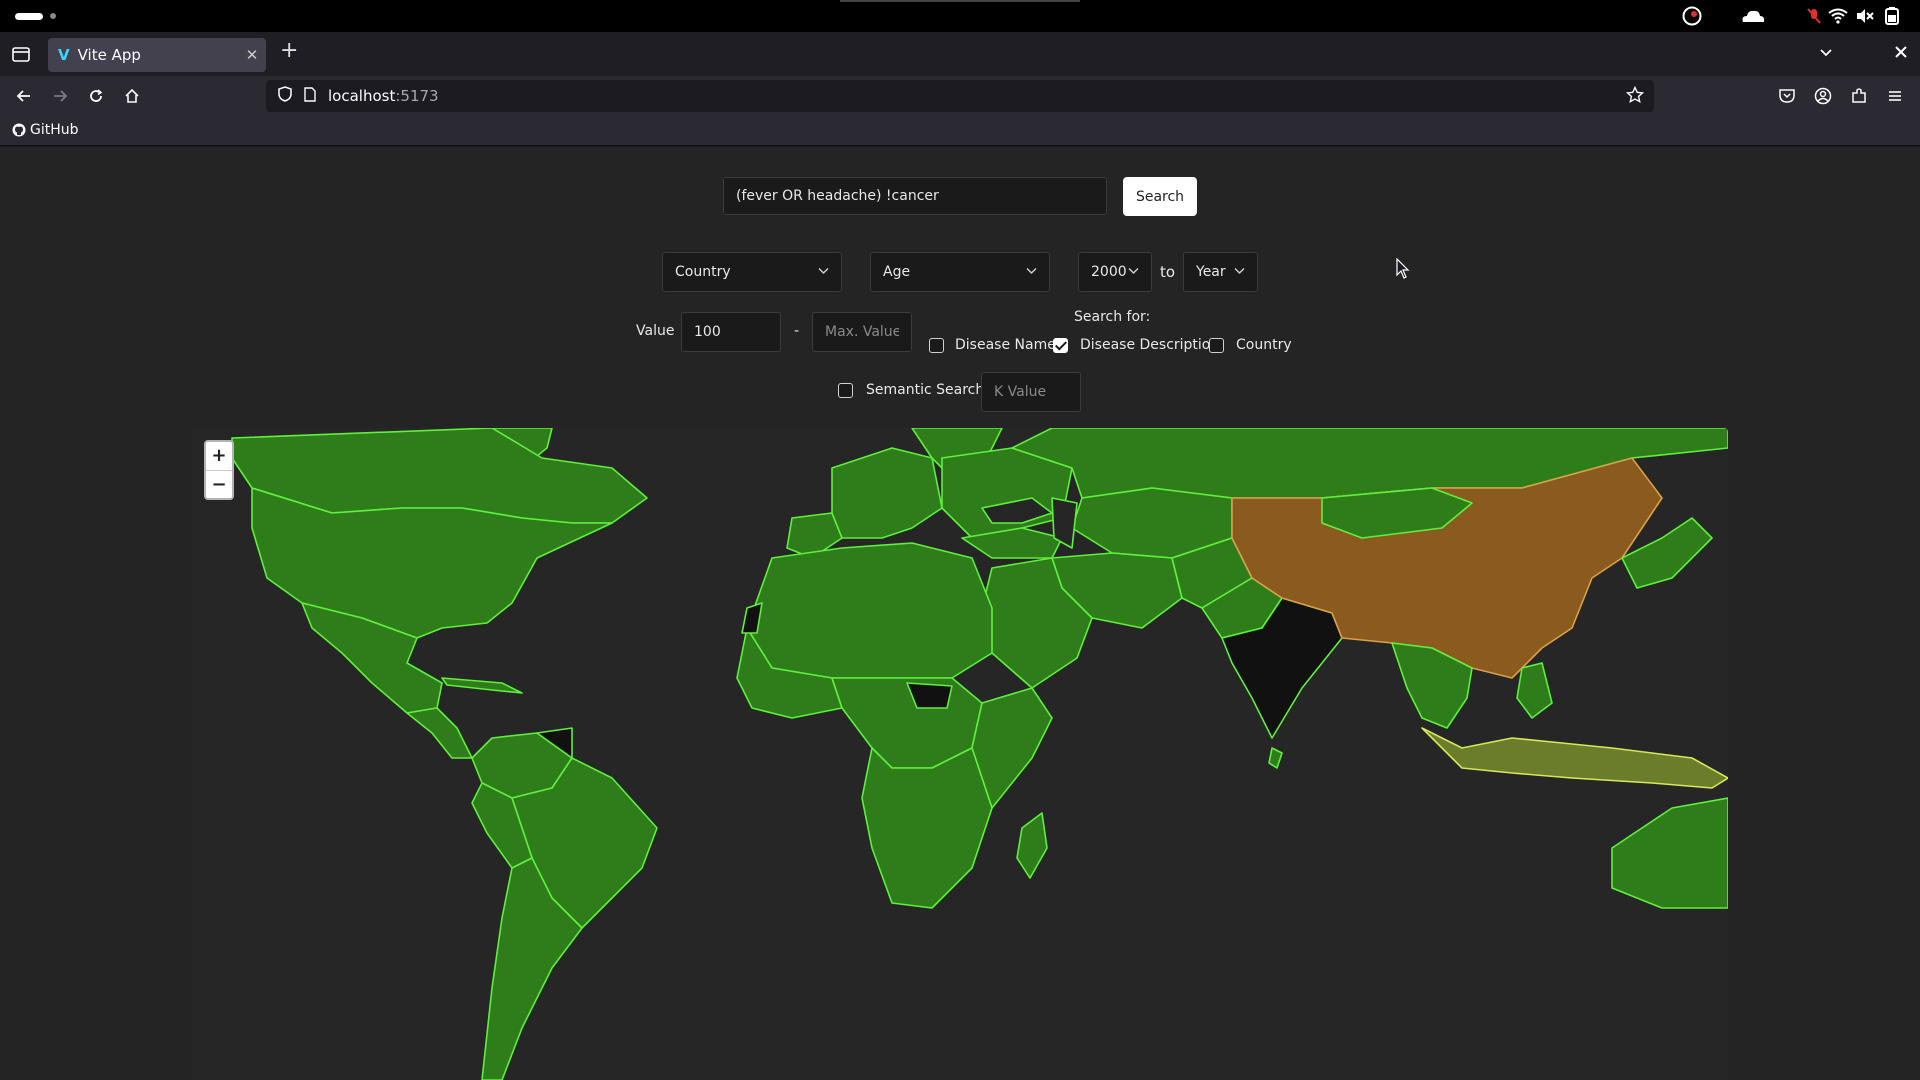 This screenshot has width=1920, height=1080. What do you see at coordinates (925, 390) in the screenshot?
I see `semantic-search-label: Semantic Search` at bounding box center [925, 390].